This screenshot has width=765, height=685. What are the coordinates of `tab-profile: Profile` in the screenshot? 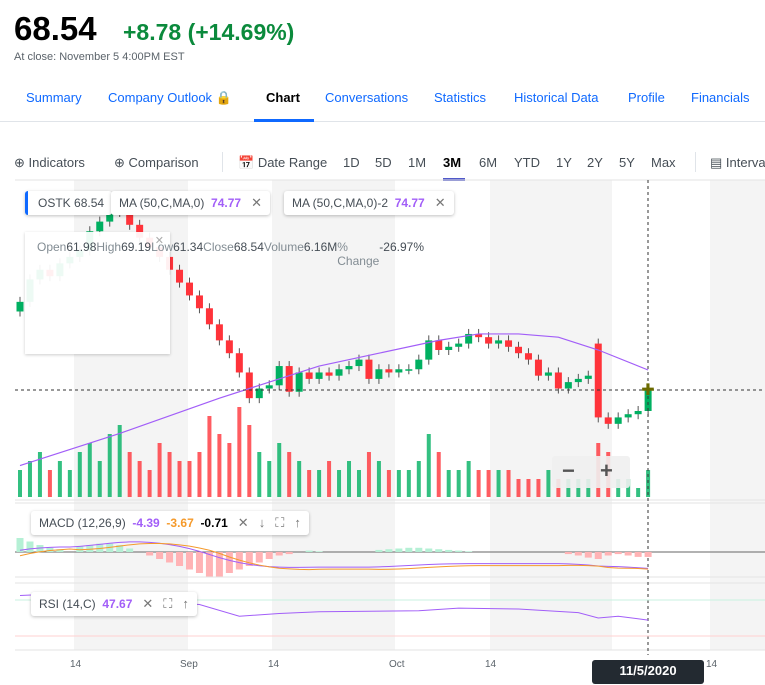 It's located at (646, 97).